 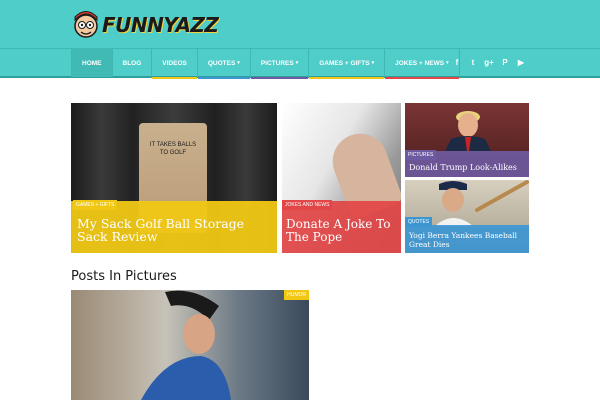 What do you see at coordinates (419, 222) in the screenshot?
I see `category-badge: QUOTES` at bounding box center [419, 222].